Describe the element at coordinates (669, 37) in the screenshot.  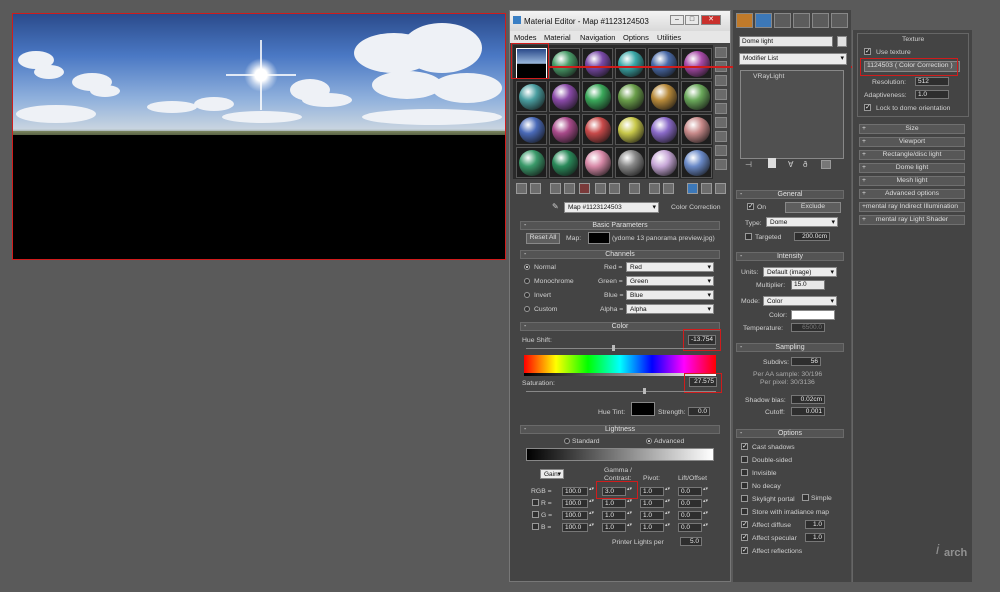
I see `menu-utilities: Utilities` at that location.